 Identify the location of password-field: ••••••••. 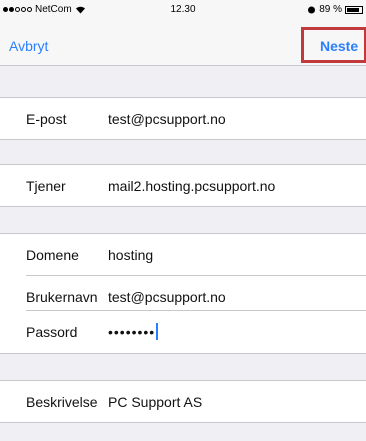
(133, 331).